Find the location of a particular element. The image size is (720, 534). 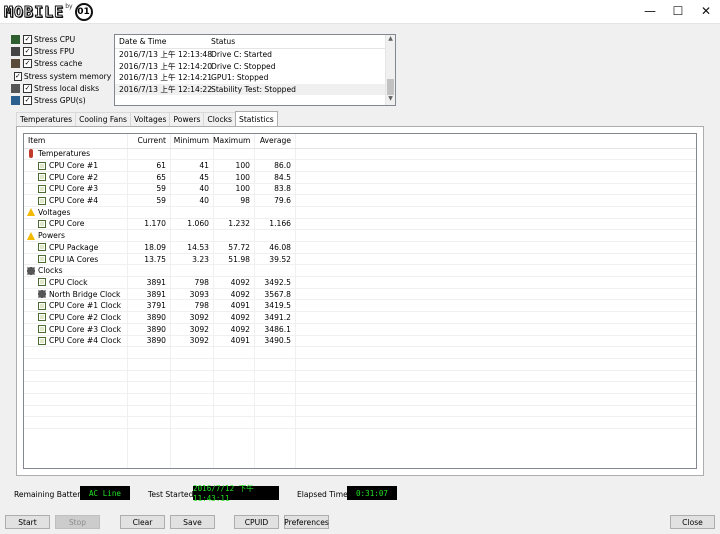

stress-option: ✓ Stress FPU is located at coordinates (61, 51).